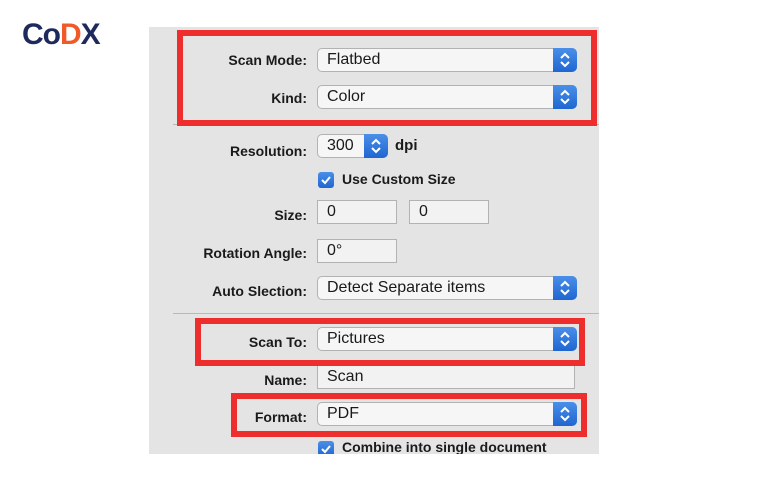 This screenshot has height=480, width=768. Describe the element at coordinates (406, 145) in the screenshot. I see `resolution-unit: dpi` at that location.